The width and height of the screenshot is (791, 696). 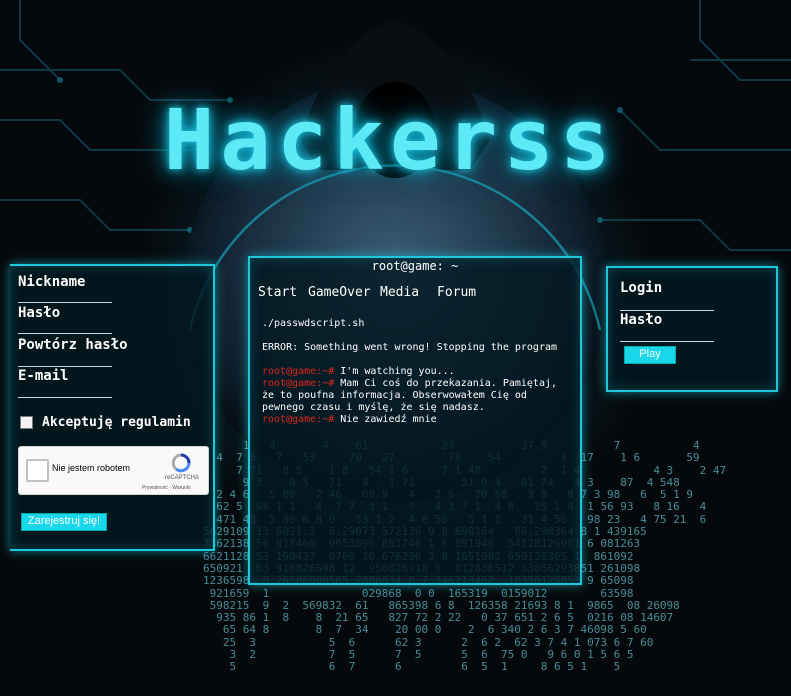 I want to click on recaptcha-logo-icon, so click(x=181, y=463).